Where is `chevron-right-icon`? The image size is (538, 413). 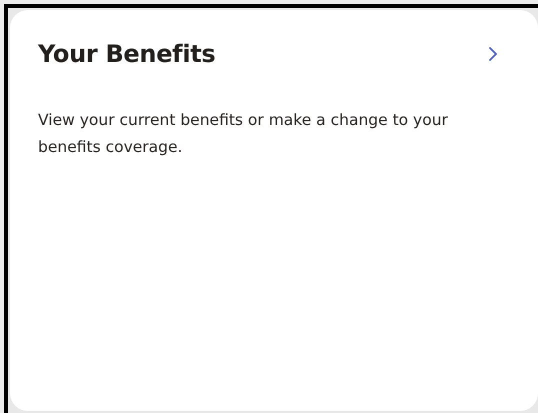 chevron-right-icon is located at coordinates (493, 54).